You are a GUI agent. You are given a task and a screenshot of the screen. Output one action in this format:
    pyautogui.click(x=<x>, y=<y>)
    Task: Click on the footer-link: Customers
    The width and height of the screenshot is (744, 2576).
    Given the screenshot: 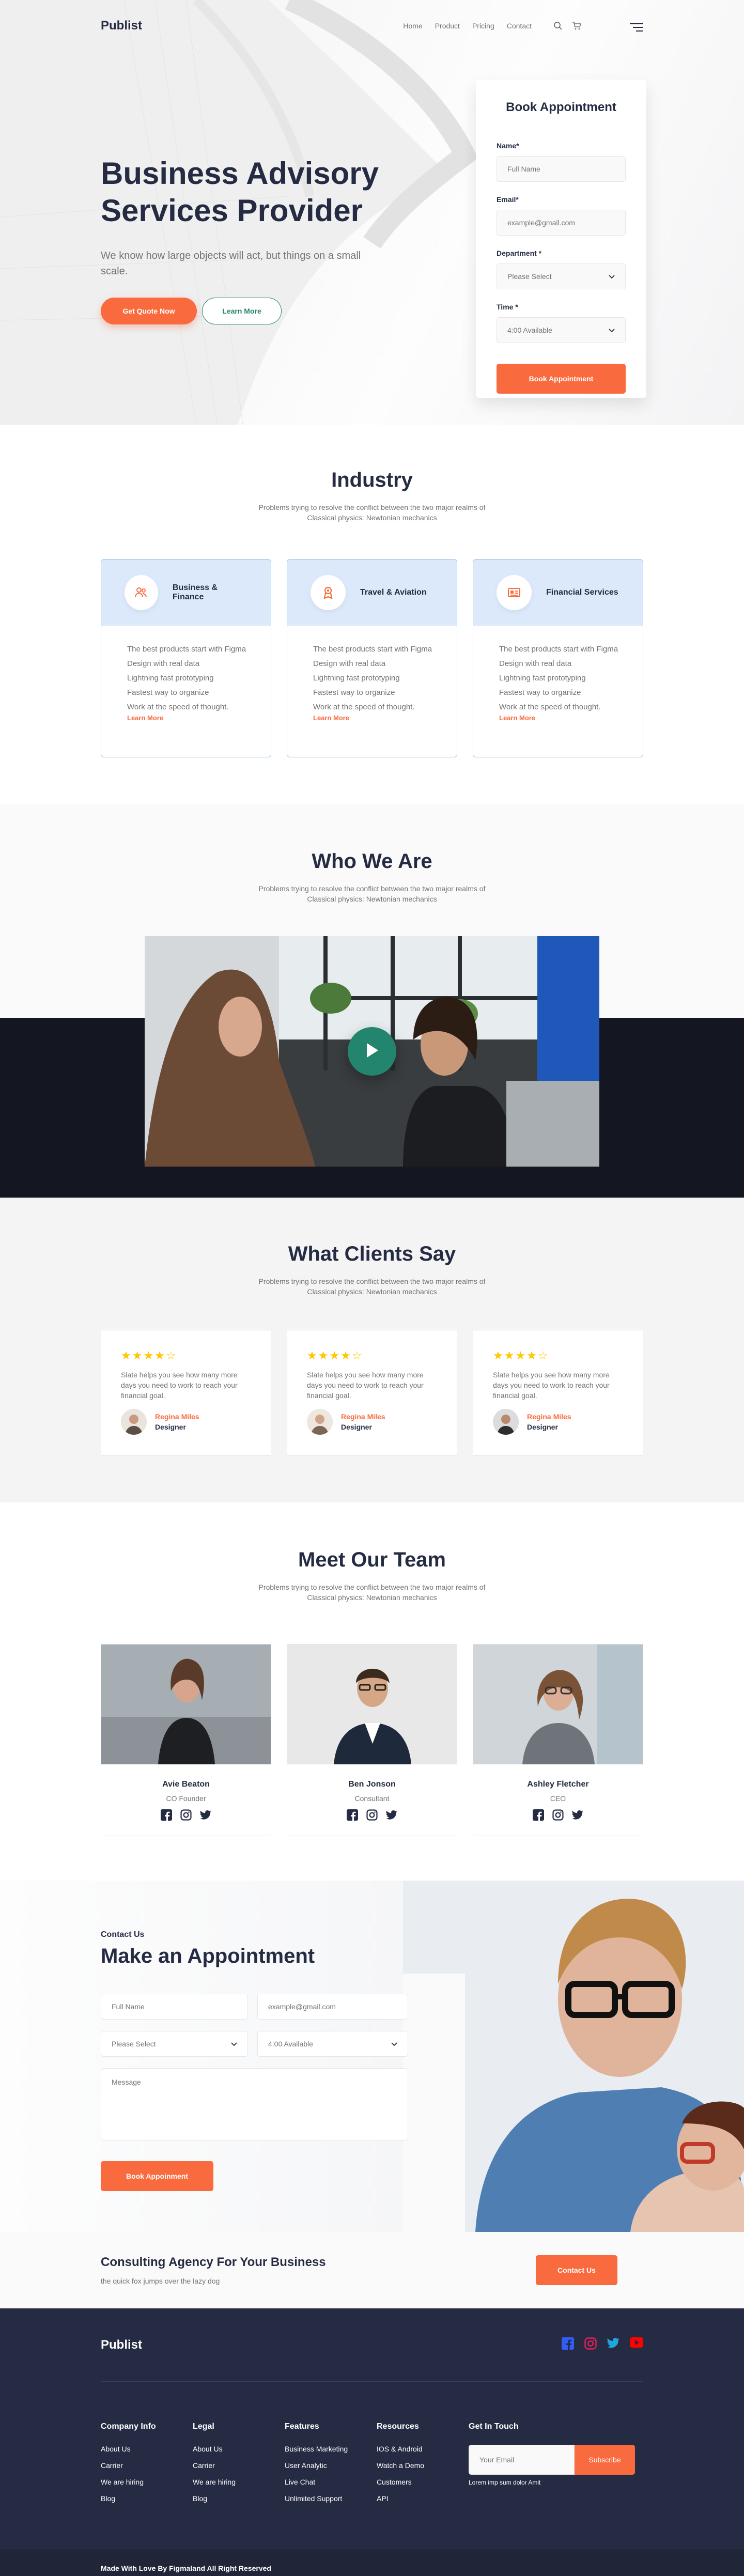 What is the action you would take?
    pyautogui.click(x=423, y=2482)
    